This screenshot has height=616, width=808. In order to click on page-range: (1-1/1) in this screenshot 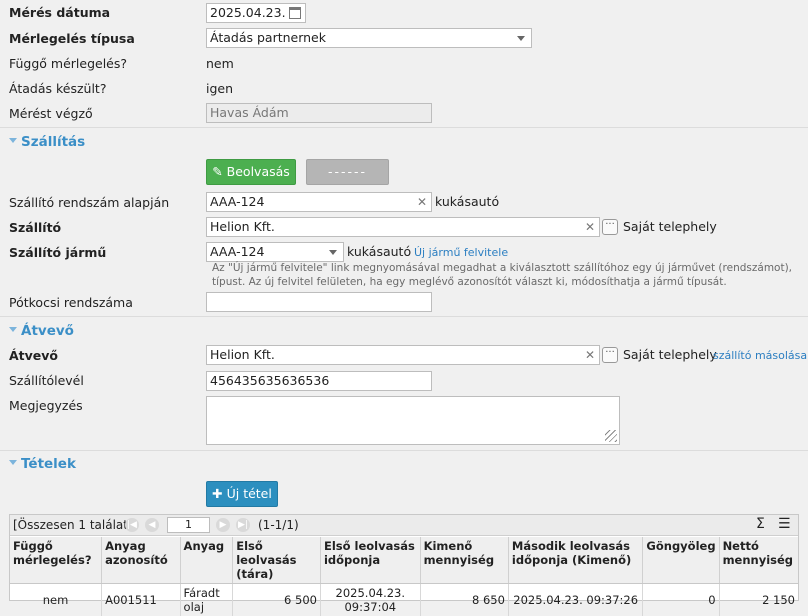, I will do `click(278, 525)`.